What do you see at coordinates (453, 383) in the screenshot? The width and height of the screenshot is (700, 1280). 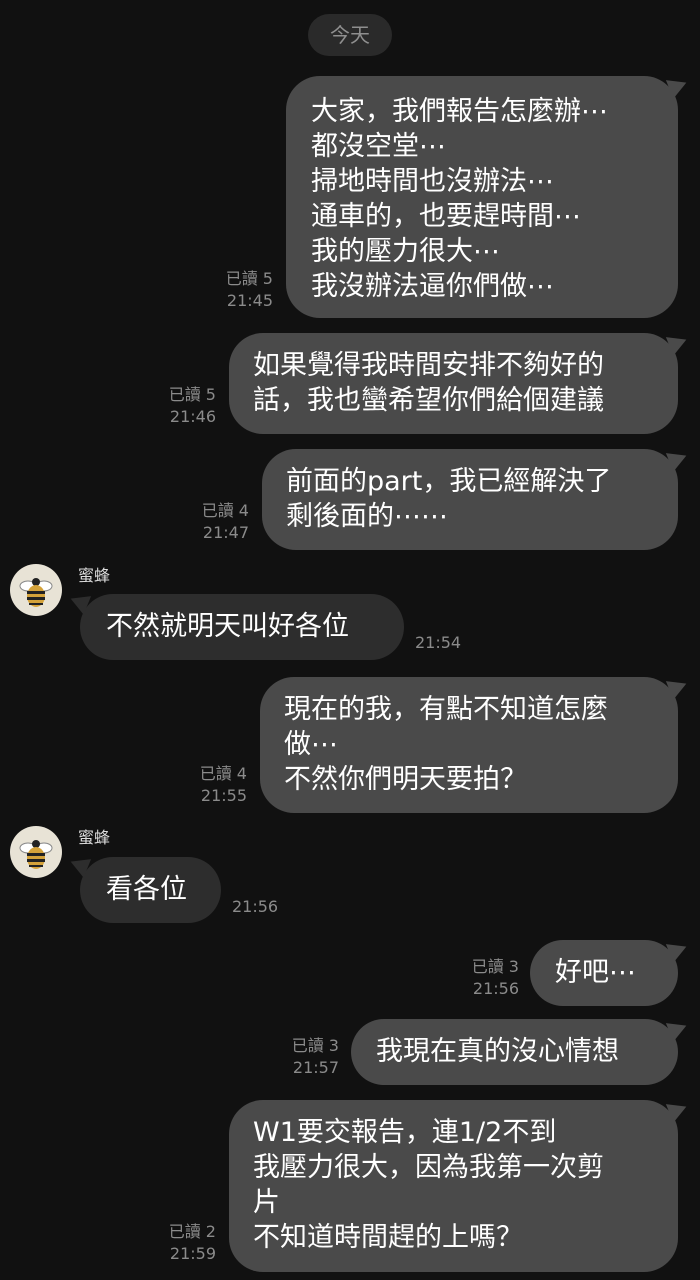 I see `outgoing-message-bubble: 如果覺得我時間安排不夠好的 話，我也蠻希望你們給個建議` at bounding box center [453, 383].